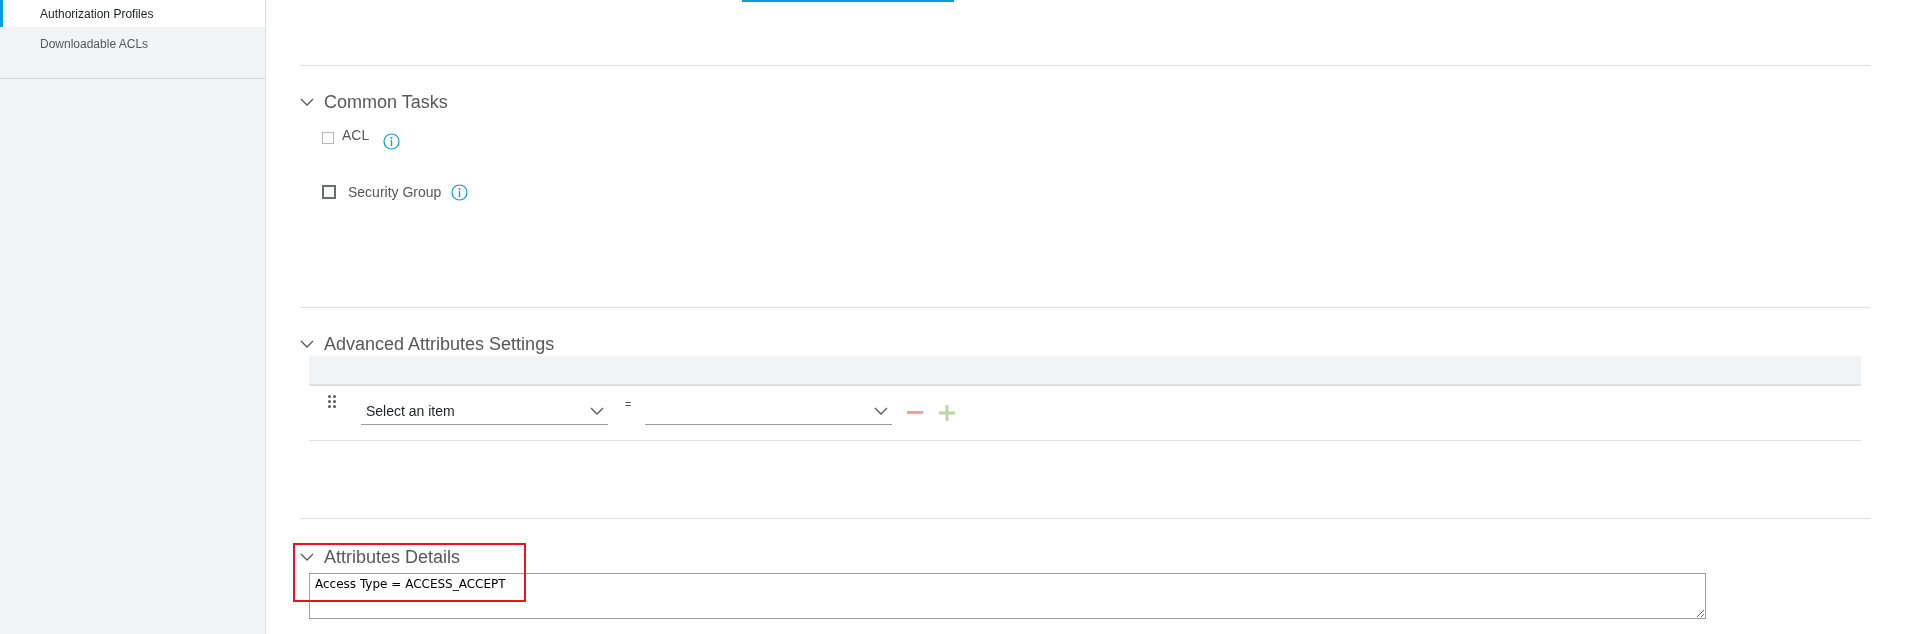 The height and width of the screenshot is (634, 1915). I want to click on section-title: Common Tasks, so click(386, 102).